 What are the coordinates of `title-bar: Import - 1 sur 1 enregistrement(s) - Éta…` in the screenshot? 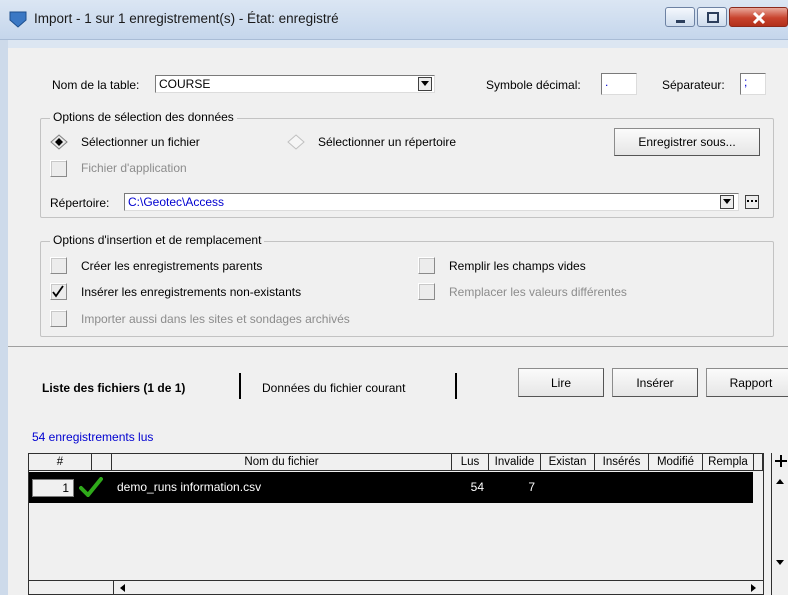 It's located at (394, 20).